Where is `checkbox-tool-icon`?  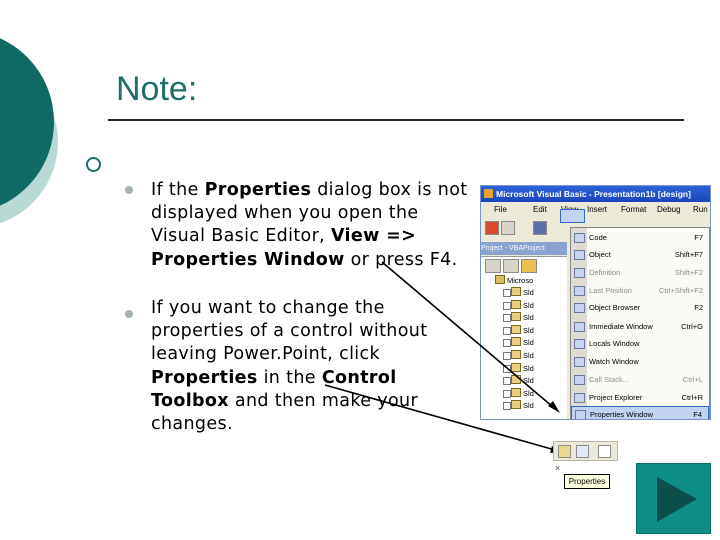 checkbox-tool-icon is located at coordinates (604, 451).